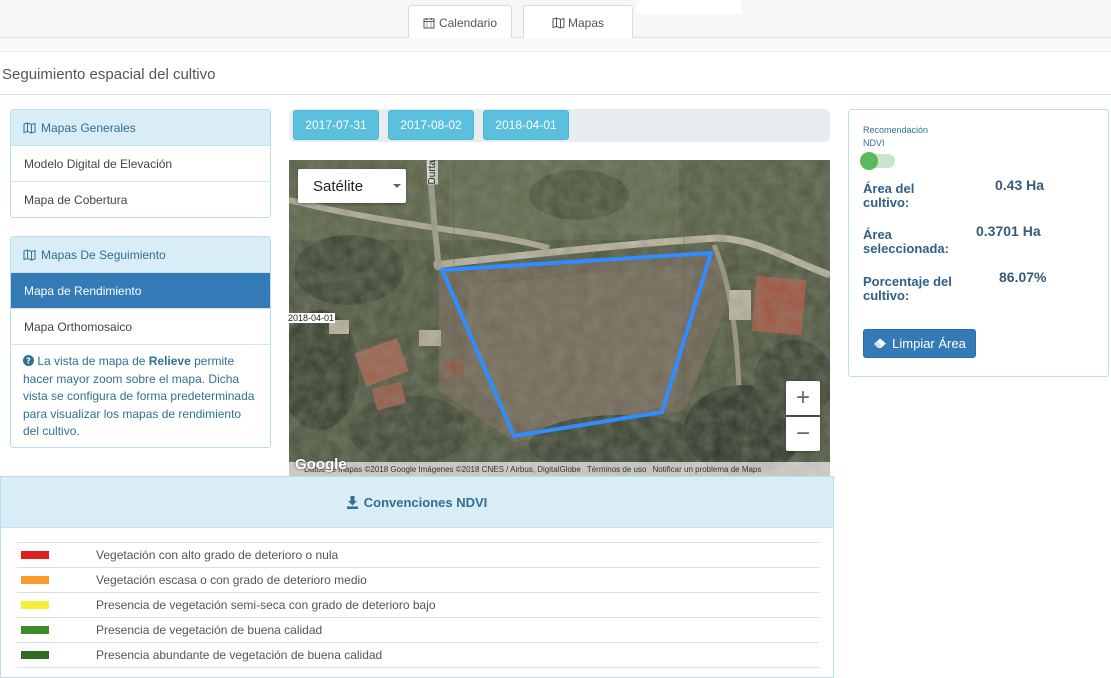  What do you see at coordinates (35, 605) in the screenshot?
I see `ndvi-swatch-yellow` at bounding box center [35, 605].